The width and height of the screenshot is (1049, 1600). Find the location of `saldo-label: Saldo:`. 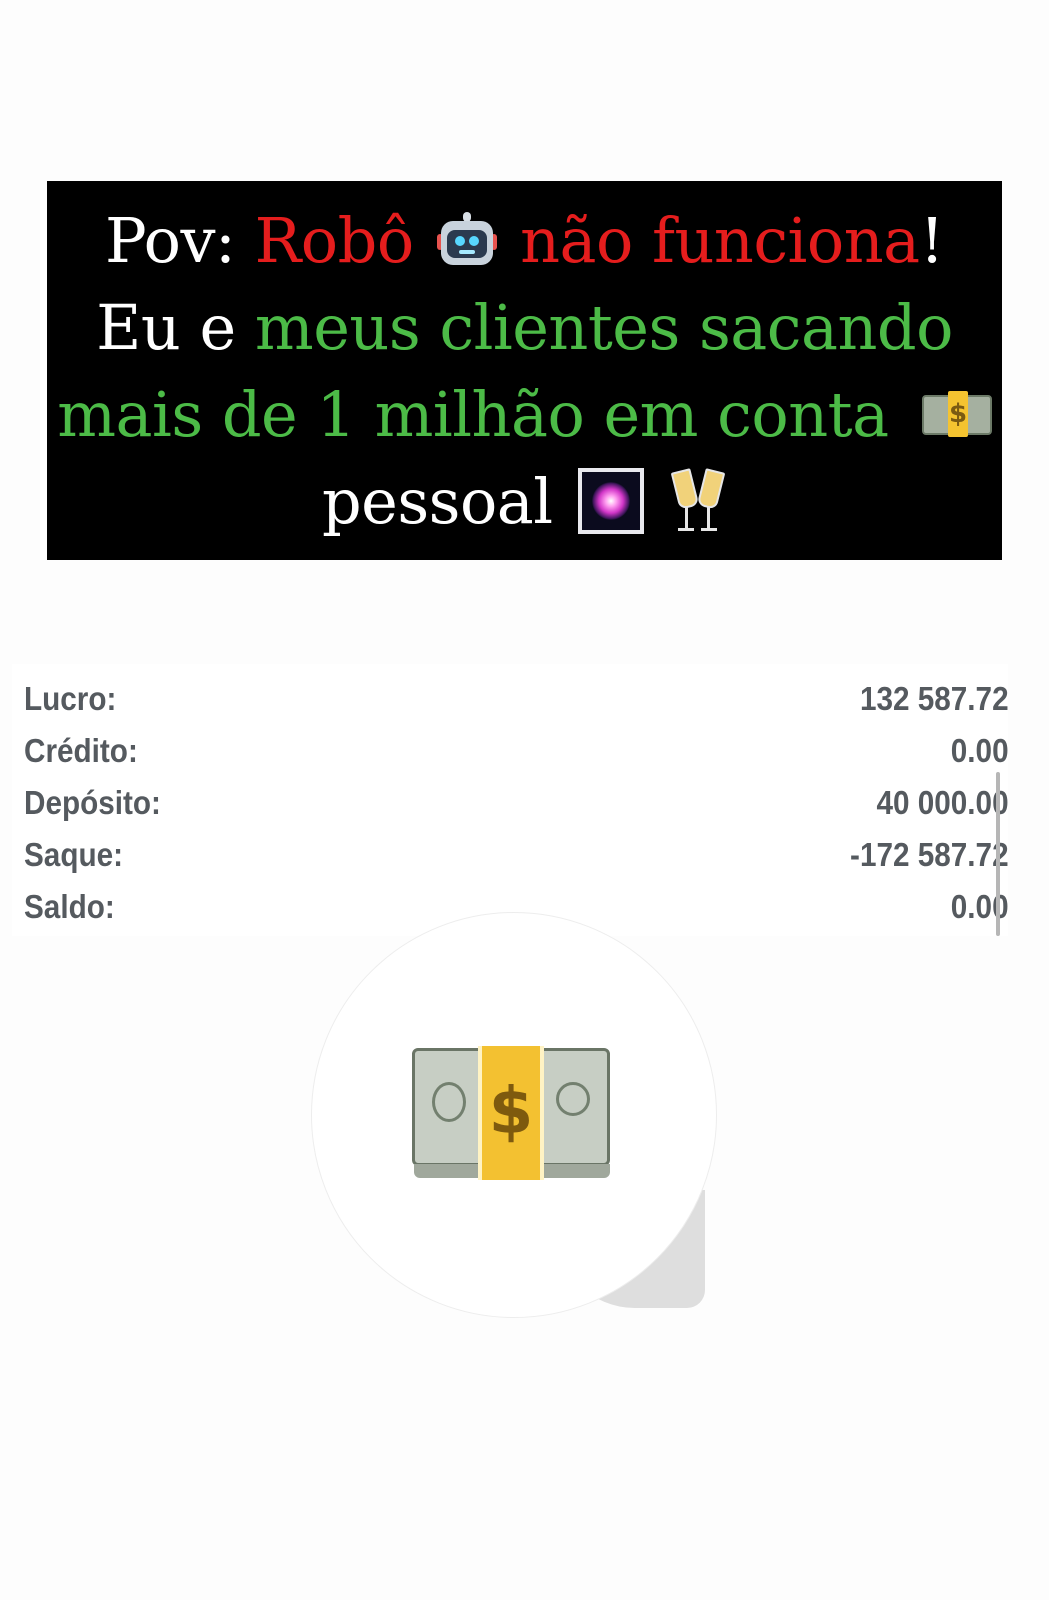

saldo-label: Saldo: is located at coordinates (69, 906).